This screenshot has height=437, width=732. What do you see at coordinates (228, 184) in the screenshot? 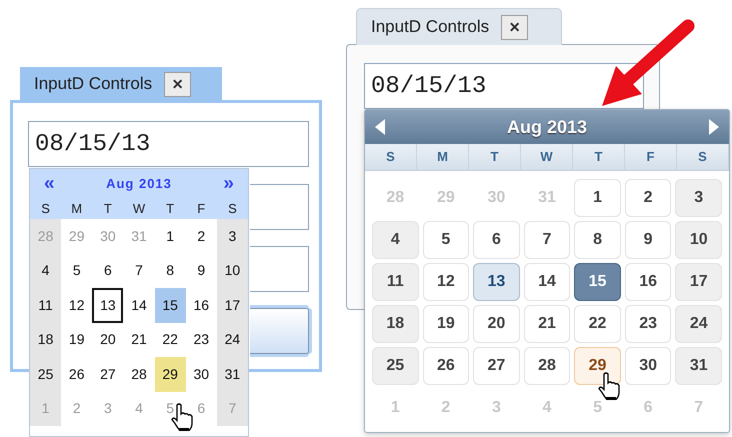
I see `next-month-button: »` at bounding box center [228, 184].